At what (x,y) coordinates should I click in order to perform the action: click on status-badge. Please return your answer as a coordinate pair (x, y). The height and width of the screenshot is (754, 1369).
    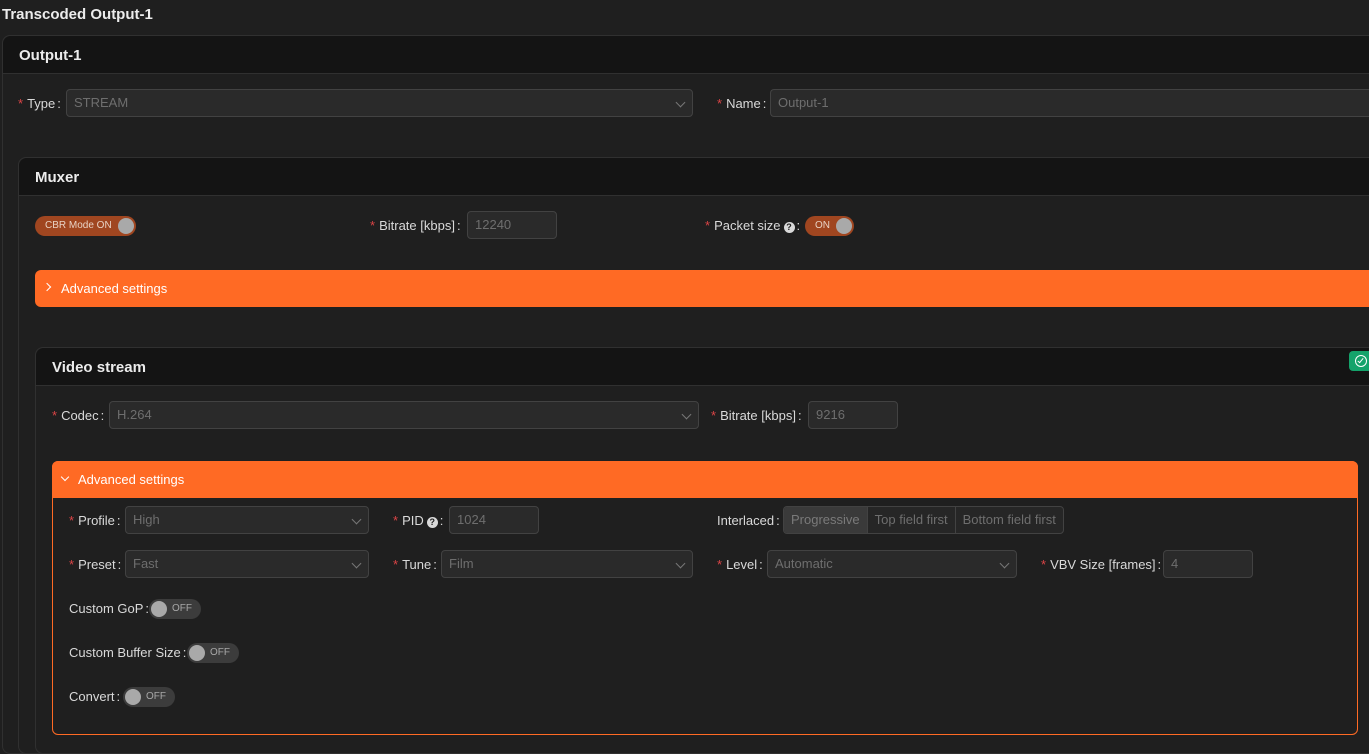
    Looking at the image, I should click on (1359, 361).